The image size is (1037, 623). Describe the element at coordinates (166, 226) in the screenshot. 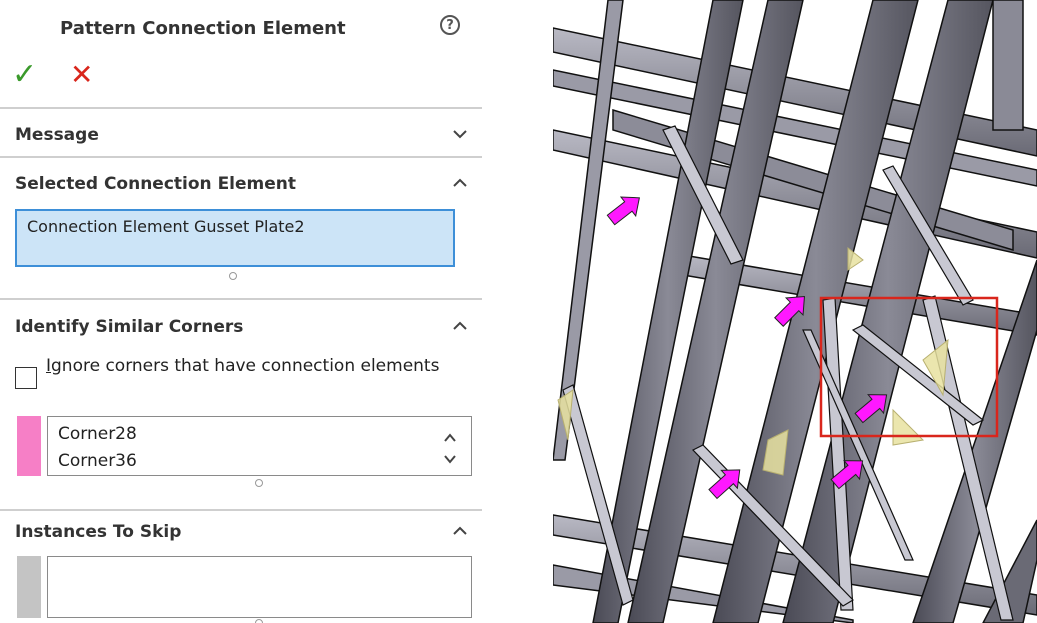

I see `selected-connection-element-value: Connection Element Gusset Plate2` at that location.